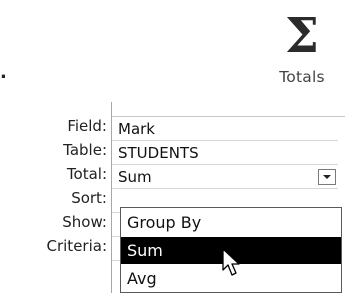 The height and width of the screenshot is (293, 345). I want to click on chevron-down-icon, so click(327, 177).